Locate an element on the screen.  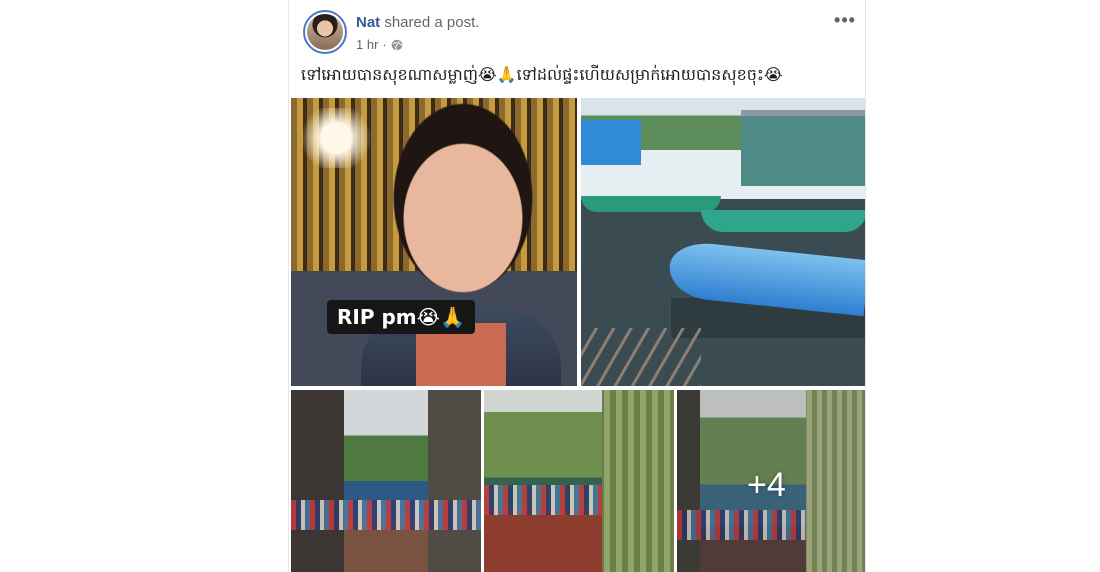
author-name: Nat is located at coordinates (368, 22).